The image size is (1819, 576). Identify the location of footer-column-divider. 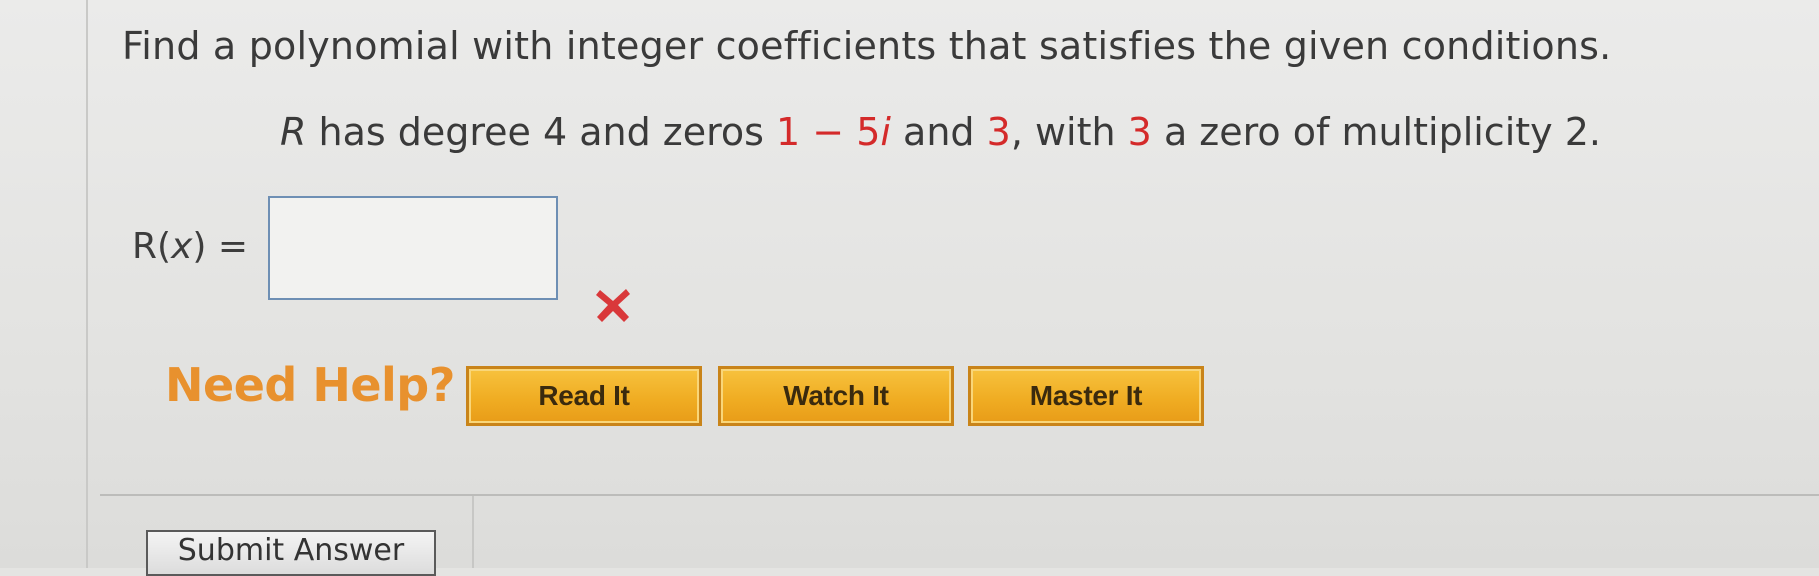
(473, 532).